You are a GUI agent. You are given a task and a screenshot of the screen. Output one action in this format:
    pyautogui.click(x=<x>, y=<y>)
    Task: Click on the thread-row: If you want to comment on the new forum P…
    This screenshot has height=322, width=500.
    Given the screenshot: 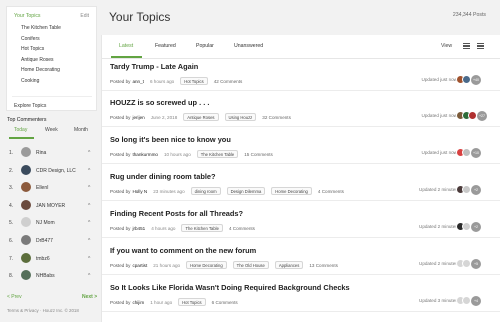 What is the action you would take?
    pyautogui.click(x=301, y=259)
    